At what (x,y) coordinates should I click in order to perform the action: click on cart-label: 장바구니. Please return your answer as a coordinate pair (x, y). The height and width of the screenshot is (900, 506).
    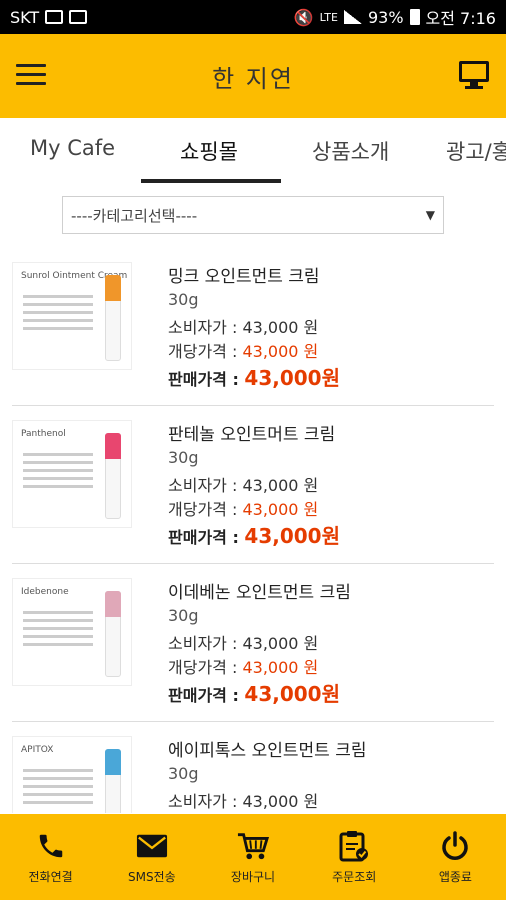
    Looking at the image, I should click on (253, 876).